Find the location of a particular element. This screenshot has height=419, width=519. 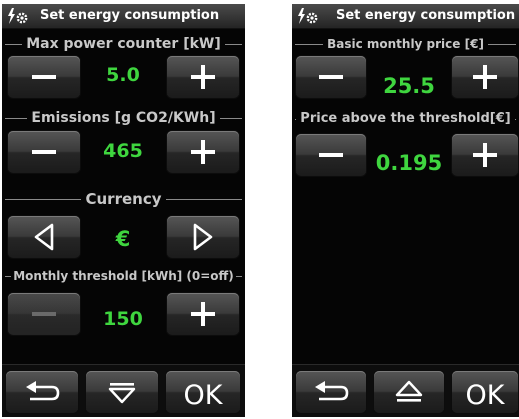

triangle-left-icon is located at coordinates (44, 237).